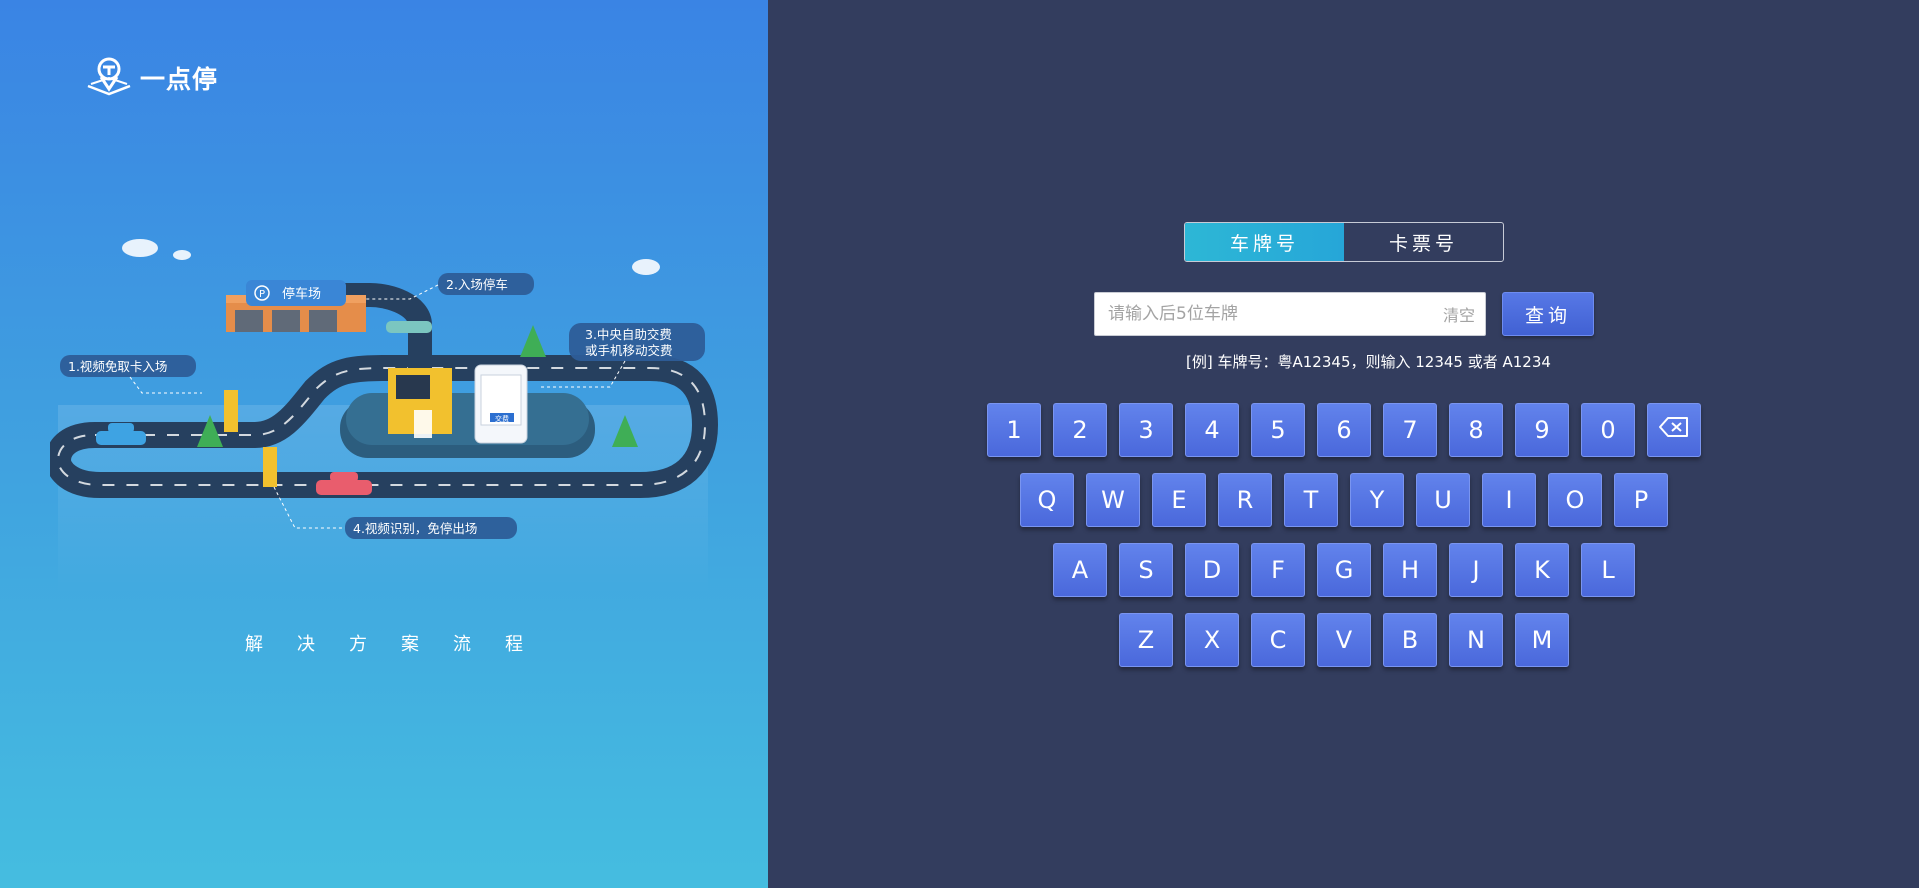 The image size is (1919, 888). What do you see at coordinates (1146, 570) in the screenshot?
I see `key-s: S` at bounding box center [1146, 570].